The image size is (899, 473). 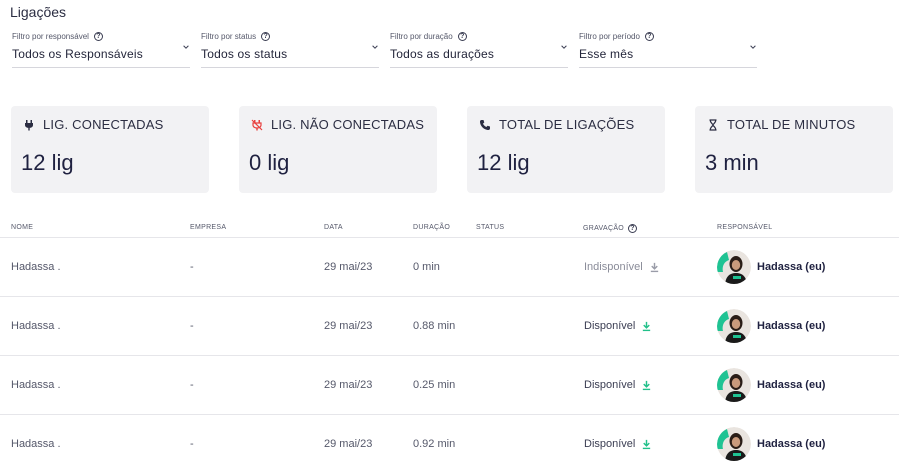 I want to click on filter-label: Filtro por status, so click(x=229, y=36).